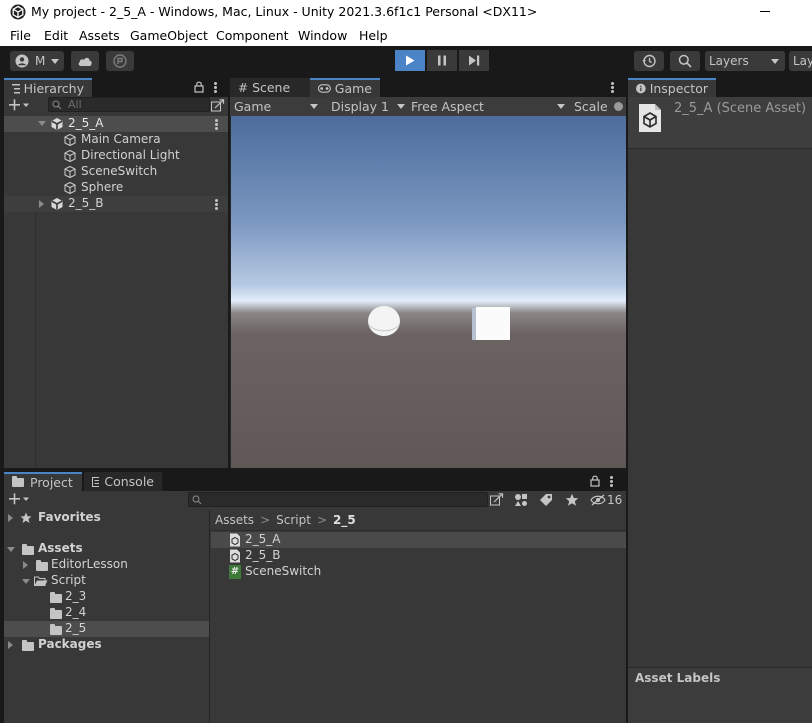 This screenshot has height=723, width=812. I want to click on menu-window: Window, so click(322, 35).